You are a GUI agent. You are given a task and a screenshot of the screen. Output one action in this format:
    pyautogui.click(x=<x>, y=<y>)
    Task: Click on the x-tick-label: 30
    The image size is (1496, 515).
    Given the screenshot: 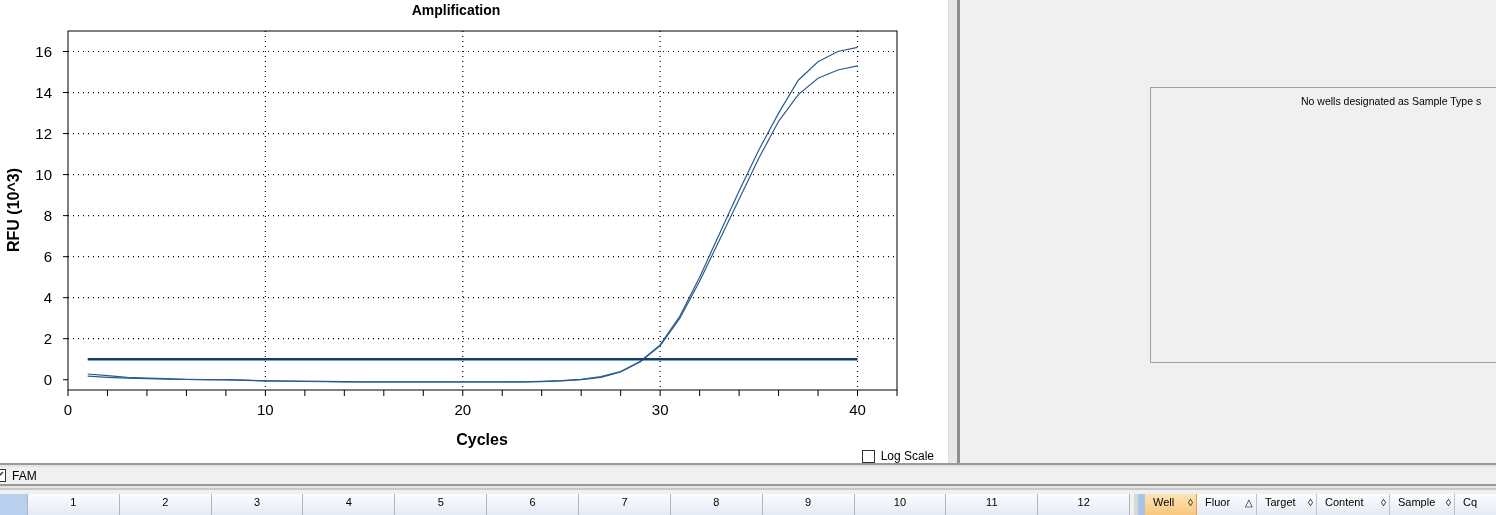 What is the action you would take?
    pyautogui.click(x=660, y=409)
    